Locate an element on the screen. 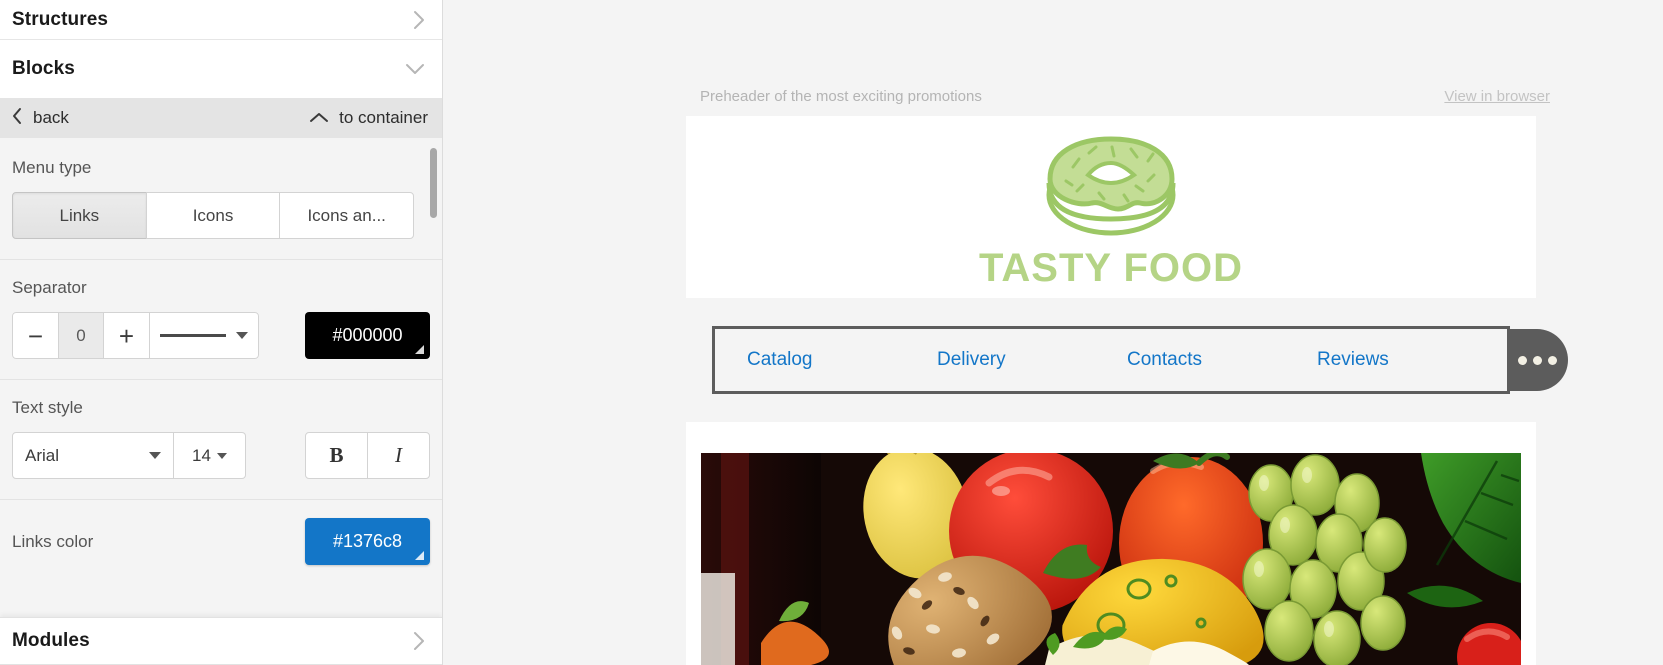  text-style-label: Text style is located at coordinates (47, 407).